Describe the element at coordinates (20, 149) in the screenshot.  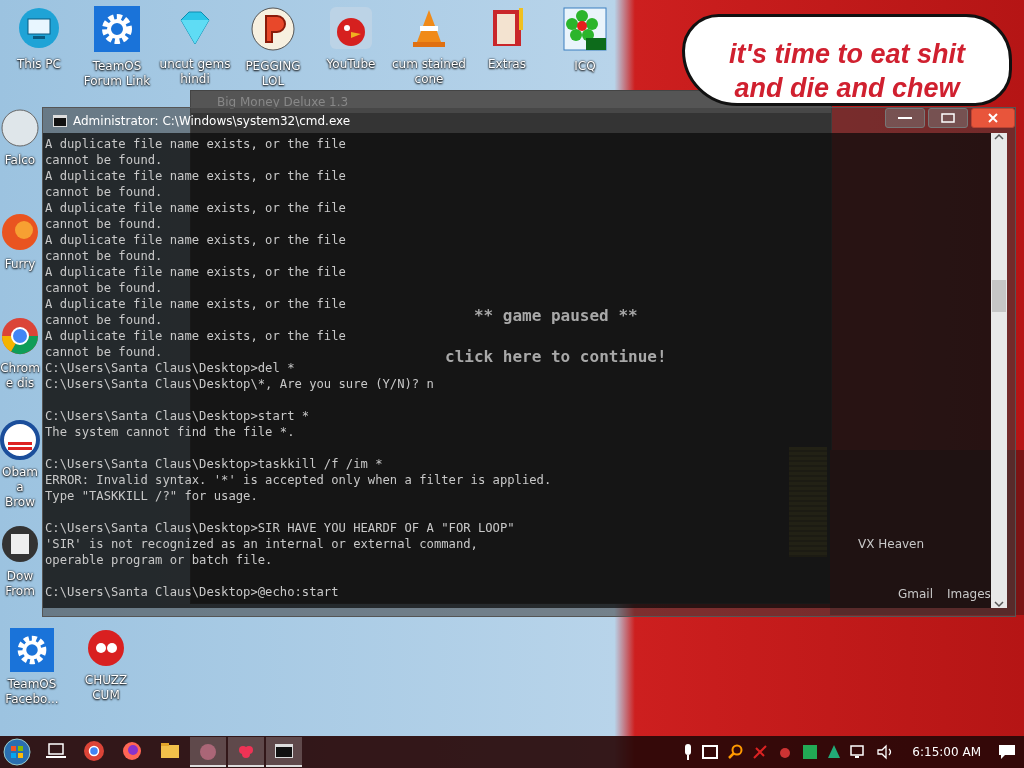
I see `desktop-shortcut: Falco` at that location.